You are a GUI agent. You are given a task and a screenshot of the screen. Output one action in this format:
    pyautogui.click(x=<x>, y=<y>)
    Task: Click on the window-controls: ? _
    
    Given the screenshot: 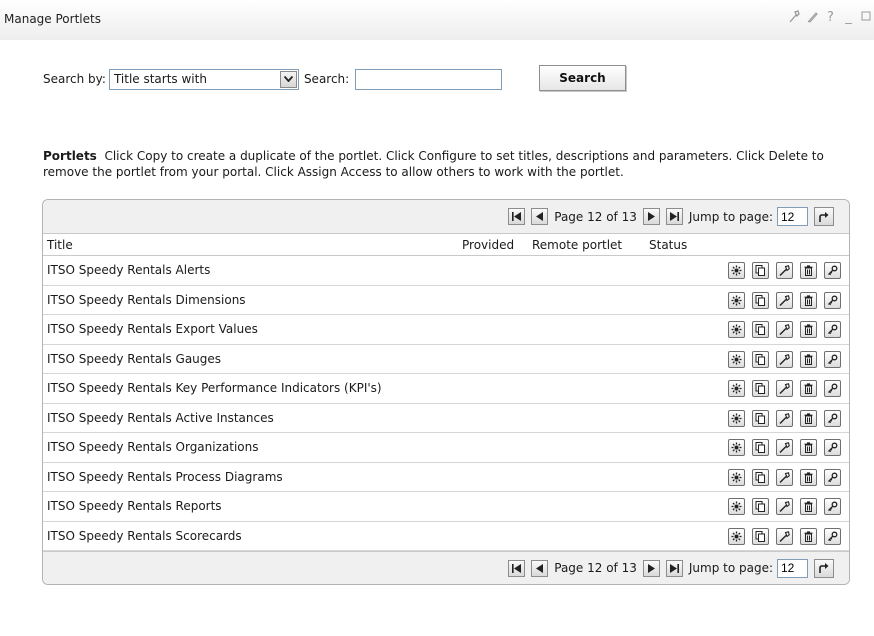 What is the action you would take?
    pyautogui.click(x=830, y=17)
    